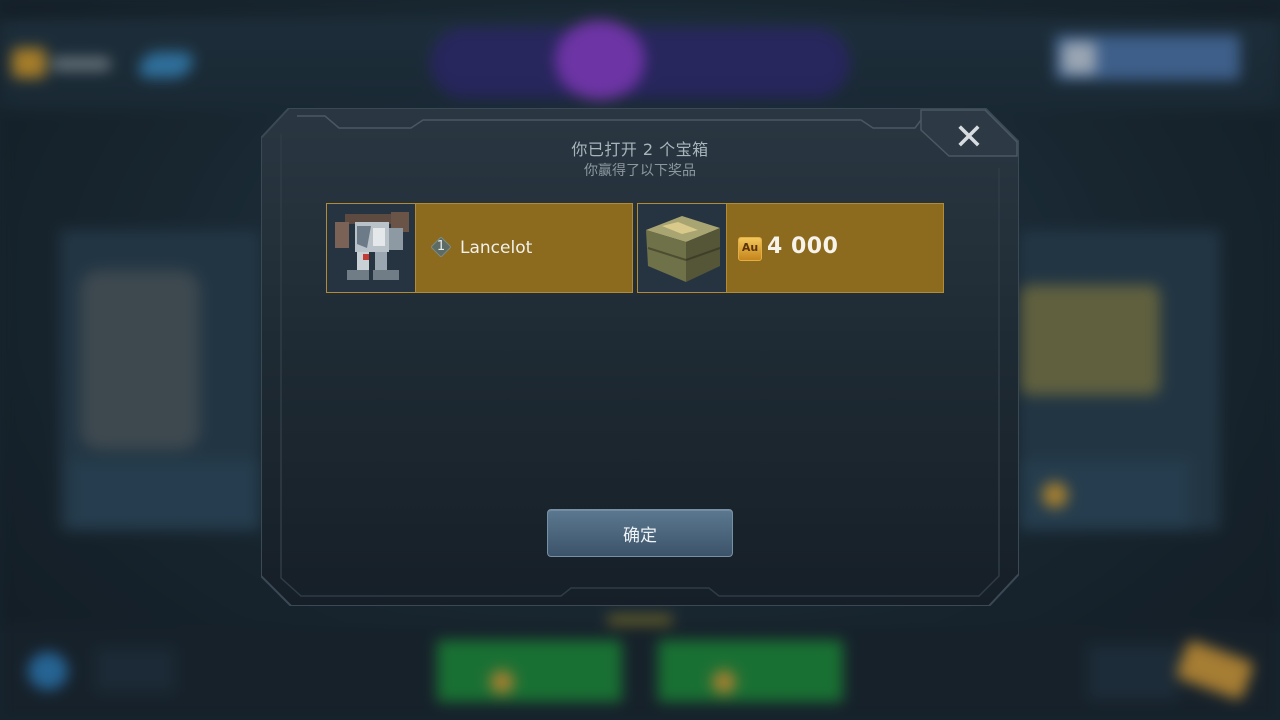 This screenshot has height=720, width=1280. I want to click on gold-crate-icon, so click(682, 248).